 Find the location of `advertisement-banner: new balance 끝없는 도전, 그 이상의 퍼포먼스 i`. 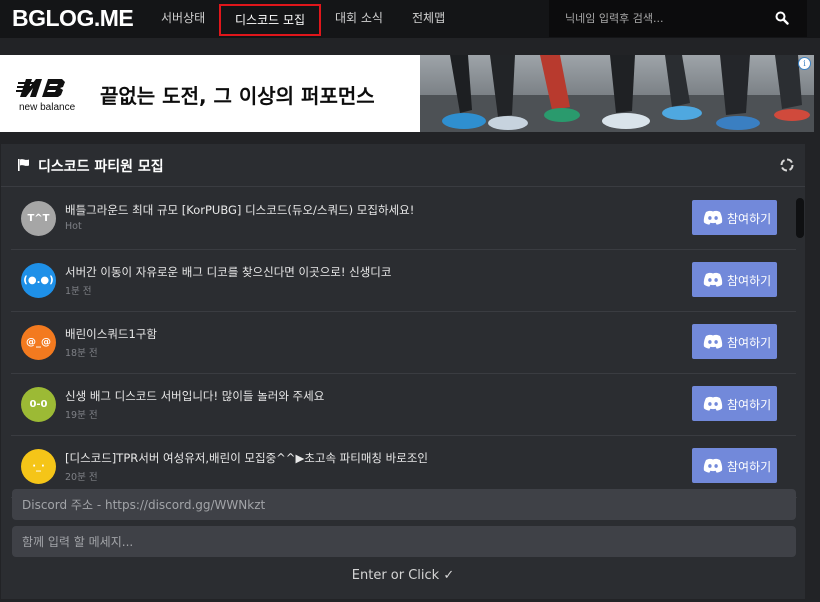

advertisement-banner: new balance 끝없는 도전, 그 이상의 퍼포먼스 i is located at coordinates (407, 93).